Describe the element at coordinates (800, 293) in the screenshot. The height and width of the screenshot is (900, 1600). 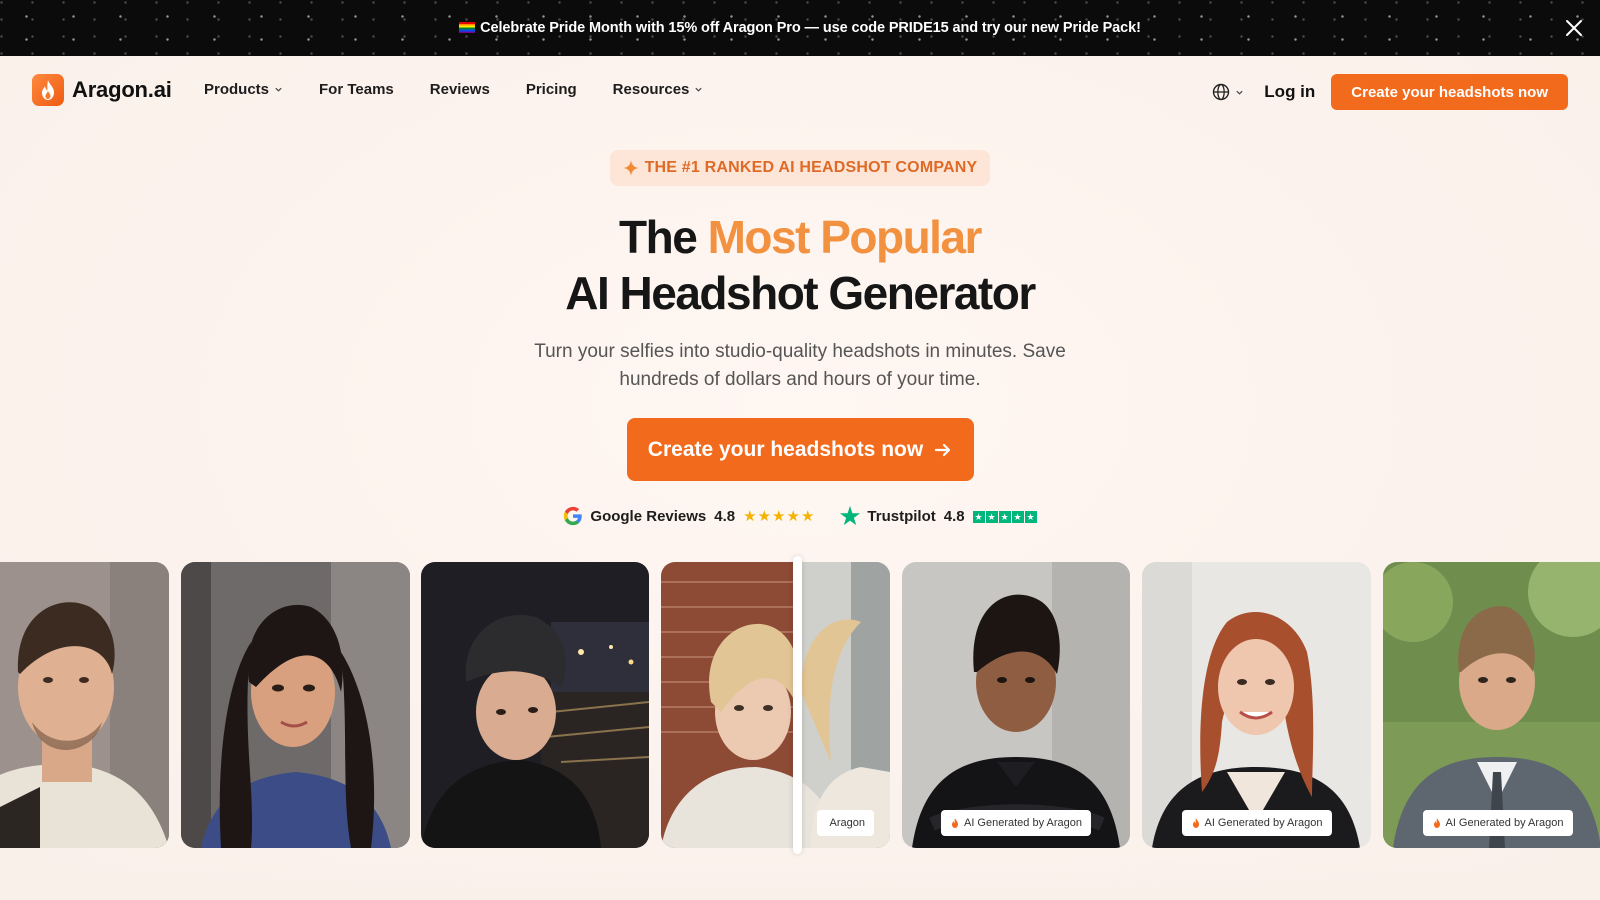
I see `page-title-line2: AI Headshot Generator` at that location.